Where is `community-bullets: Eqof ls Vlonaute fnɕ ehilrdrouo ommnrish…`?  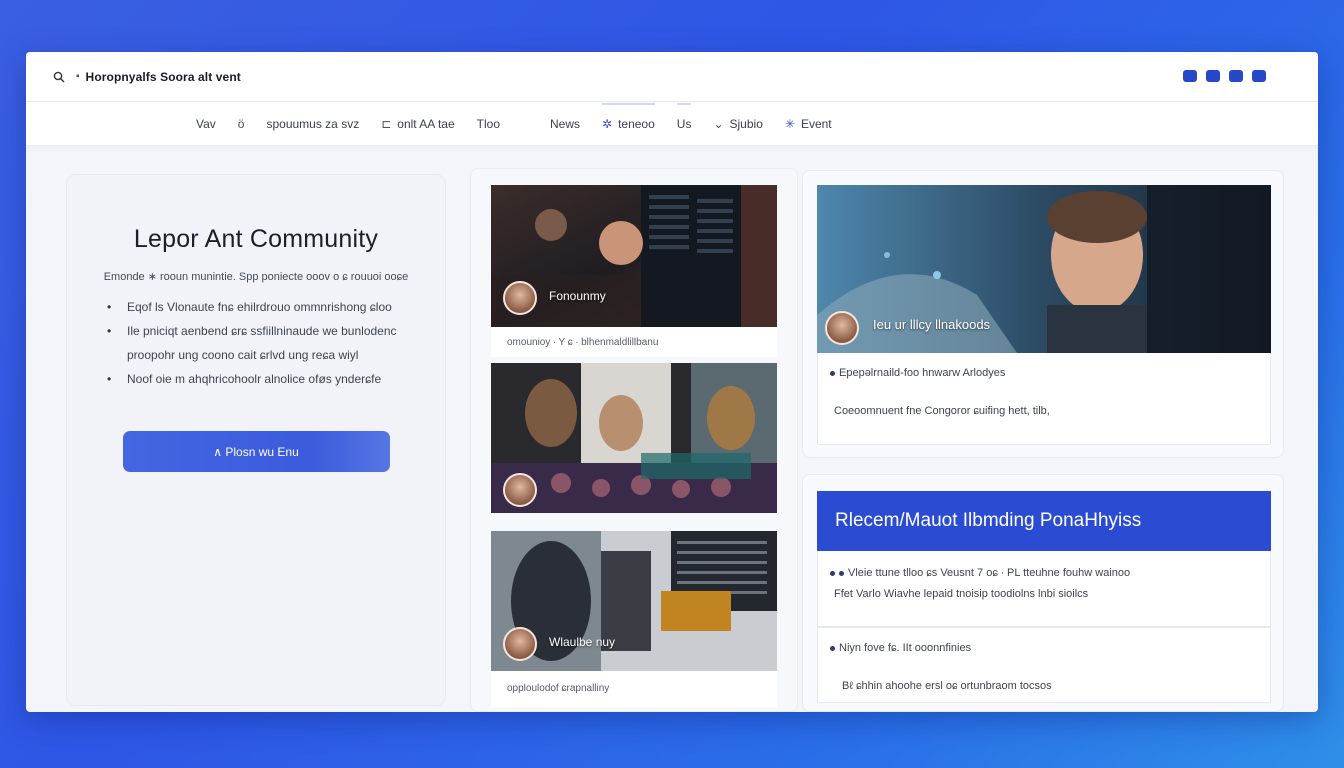 community-bullets: Eqof ls Vlonaute fnɕ ehilrdrouo ommnrish… is located at coordinates (276, 343).